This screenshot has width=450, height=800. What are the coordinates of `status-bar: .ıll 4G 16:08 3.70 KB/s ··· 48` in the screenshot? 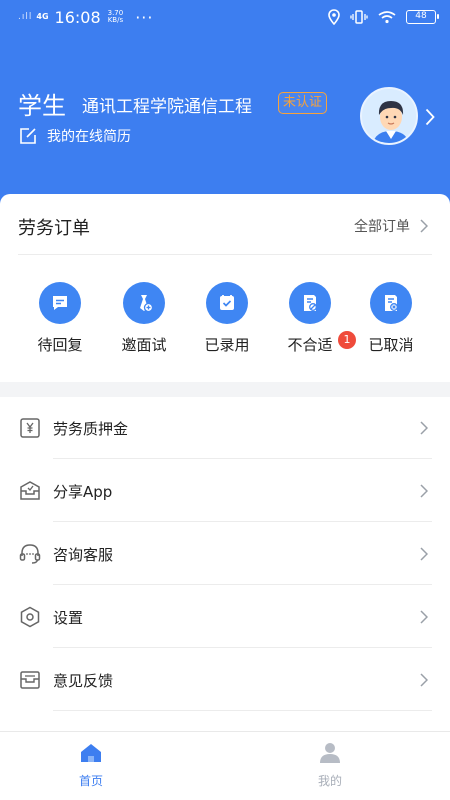 It's located at (225, 17).